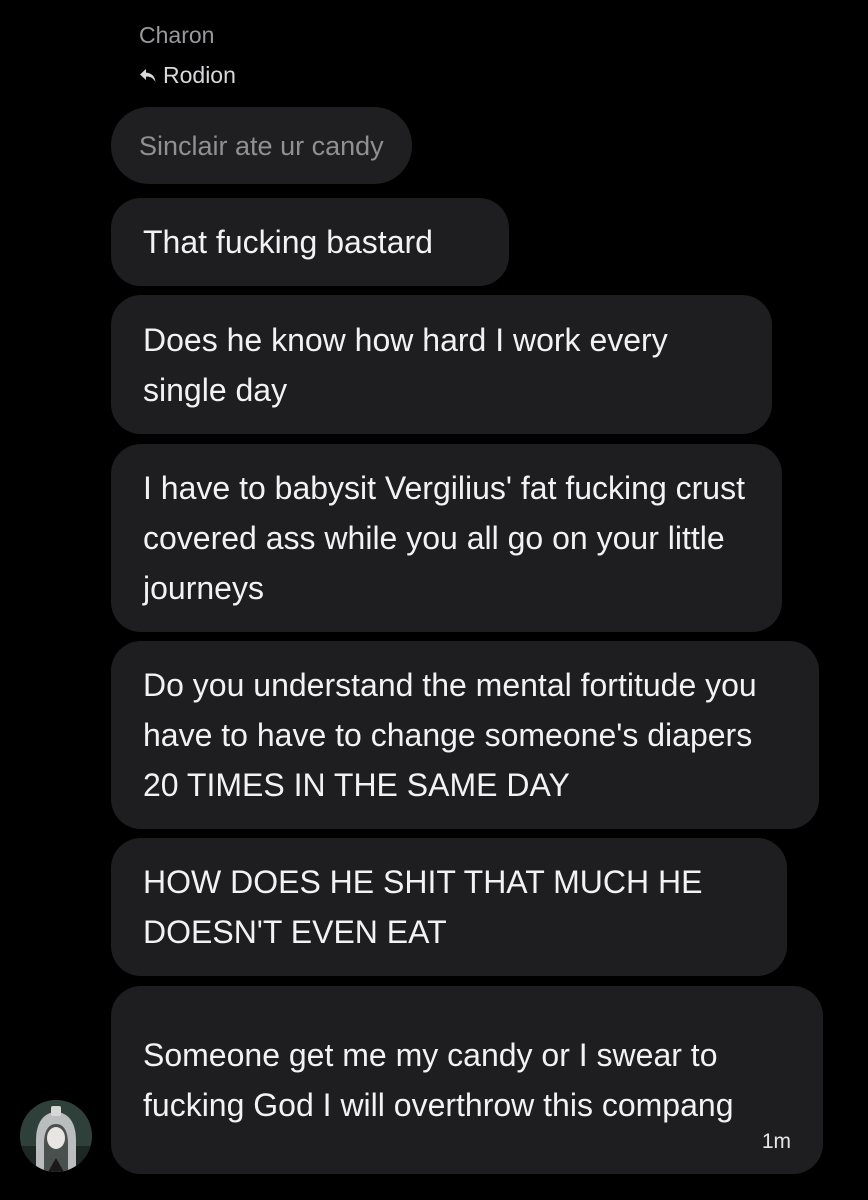  I want to click on quoted-message-bubble: Sinclair ate ur candy, so click(261, 145).